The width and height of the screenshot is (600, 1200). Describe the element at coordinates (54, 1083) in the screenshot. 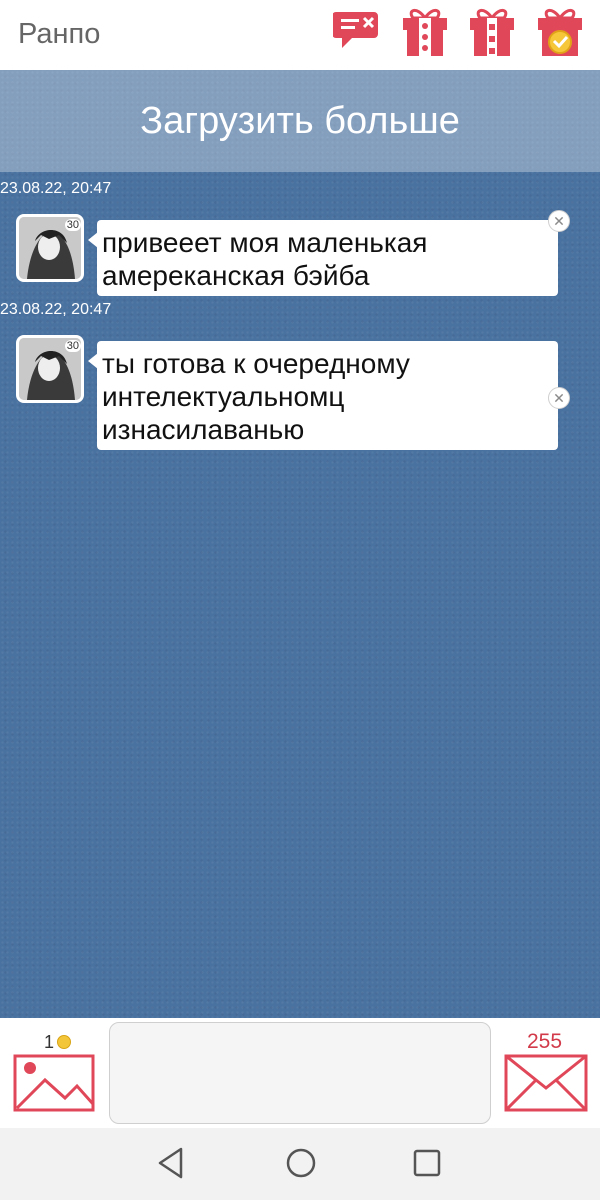

I see `image-icon` at that location.